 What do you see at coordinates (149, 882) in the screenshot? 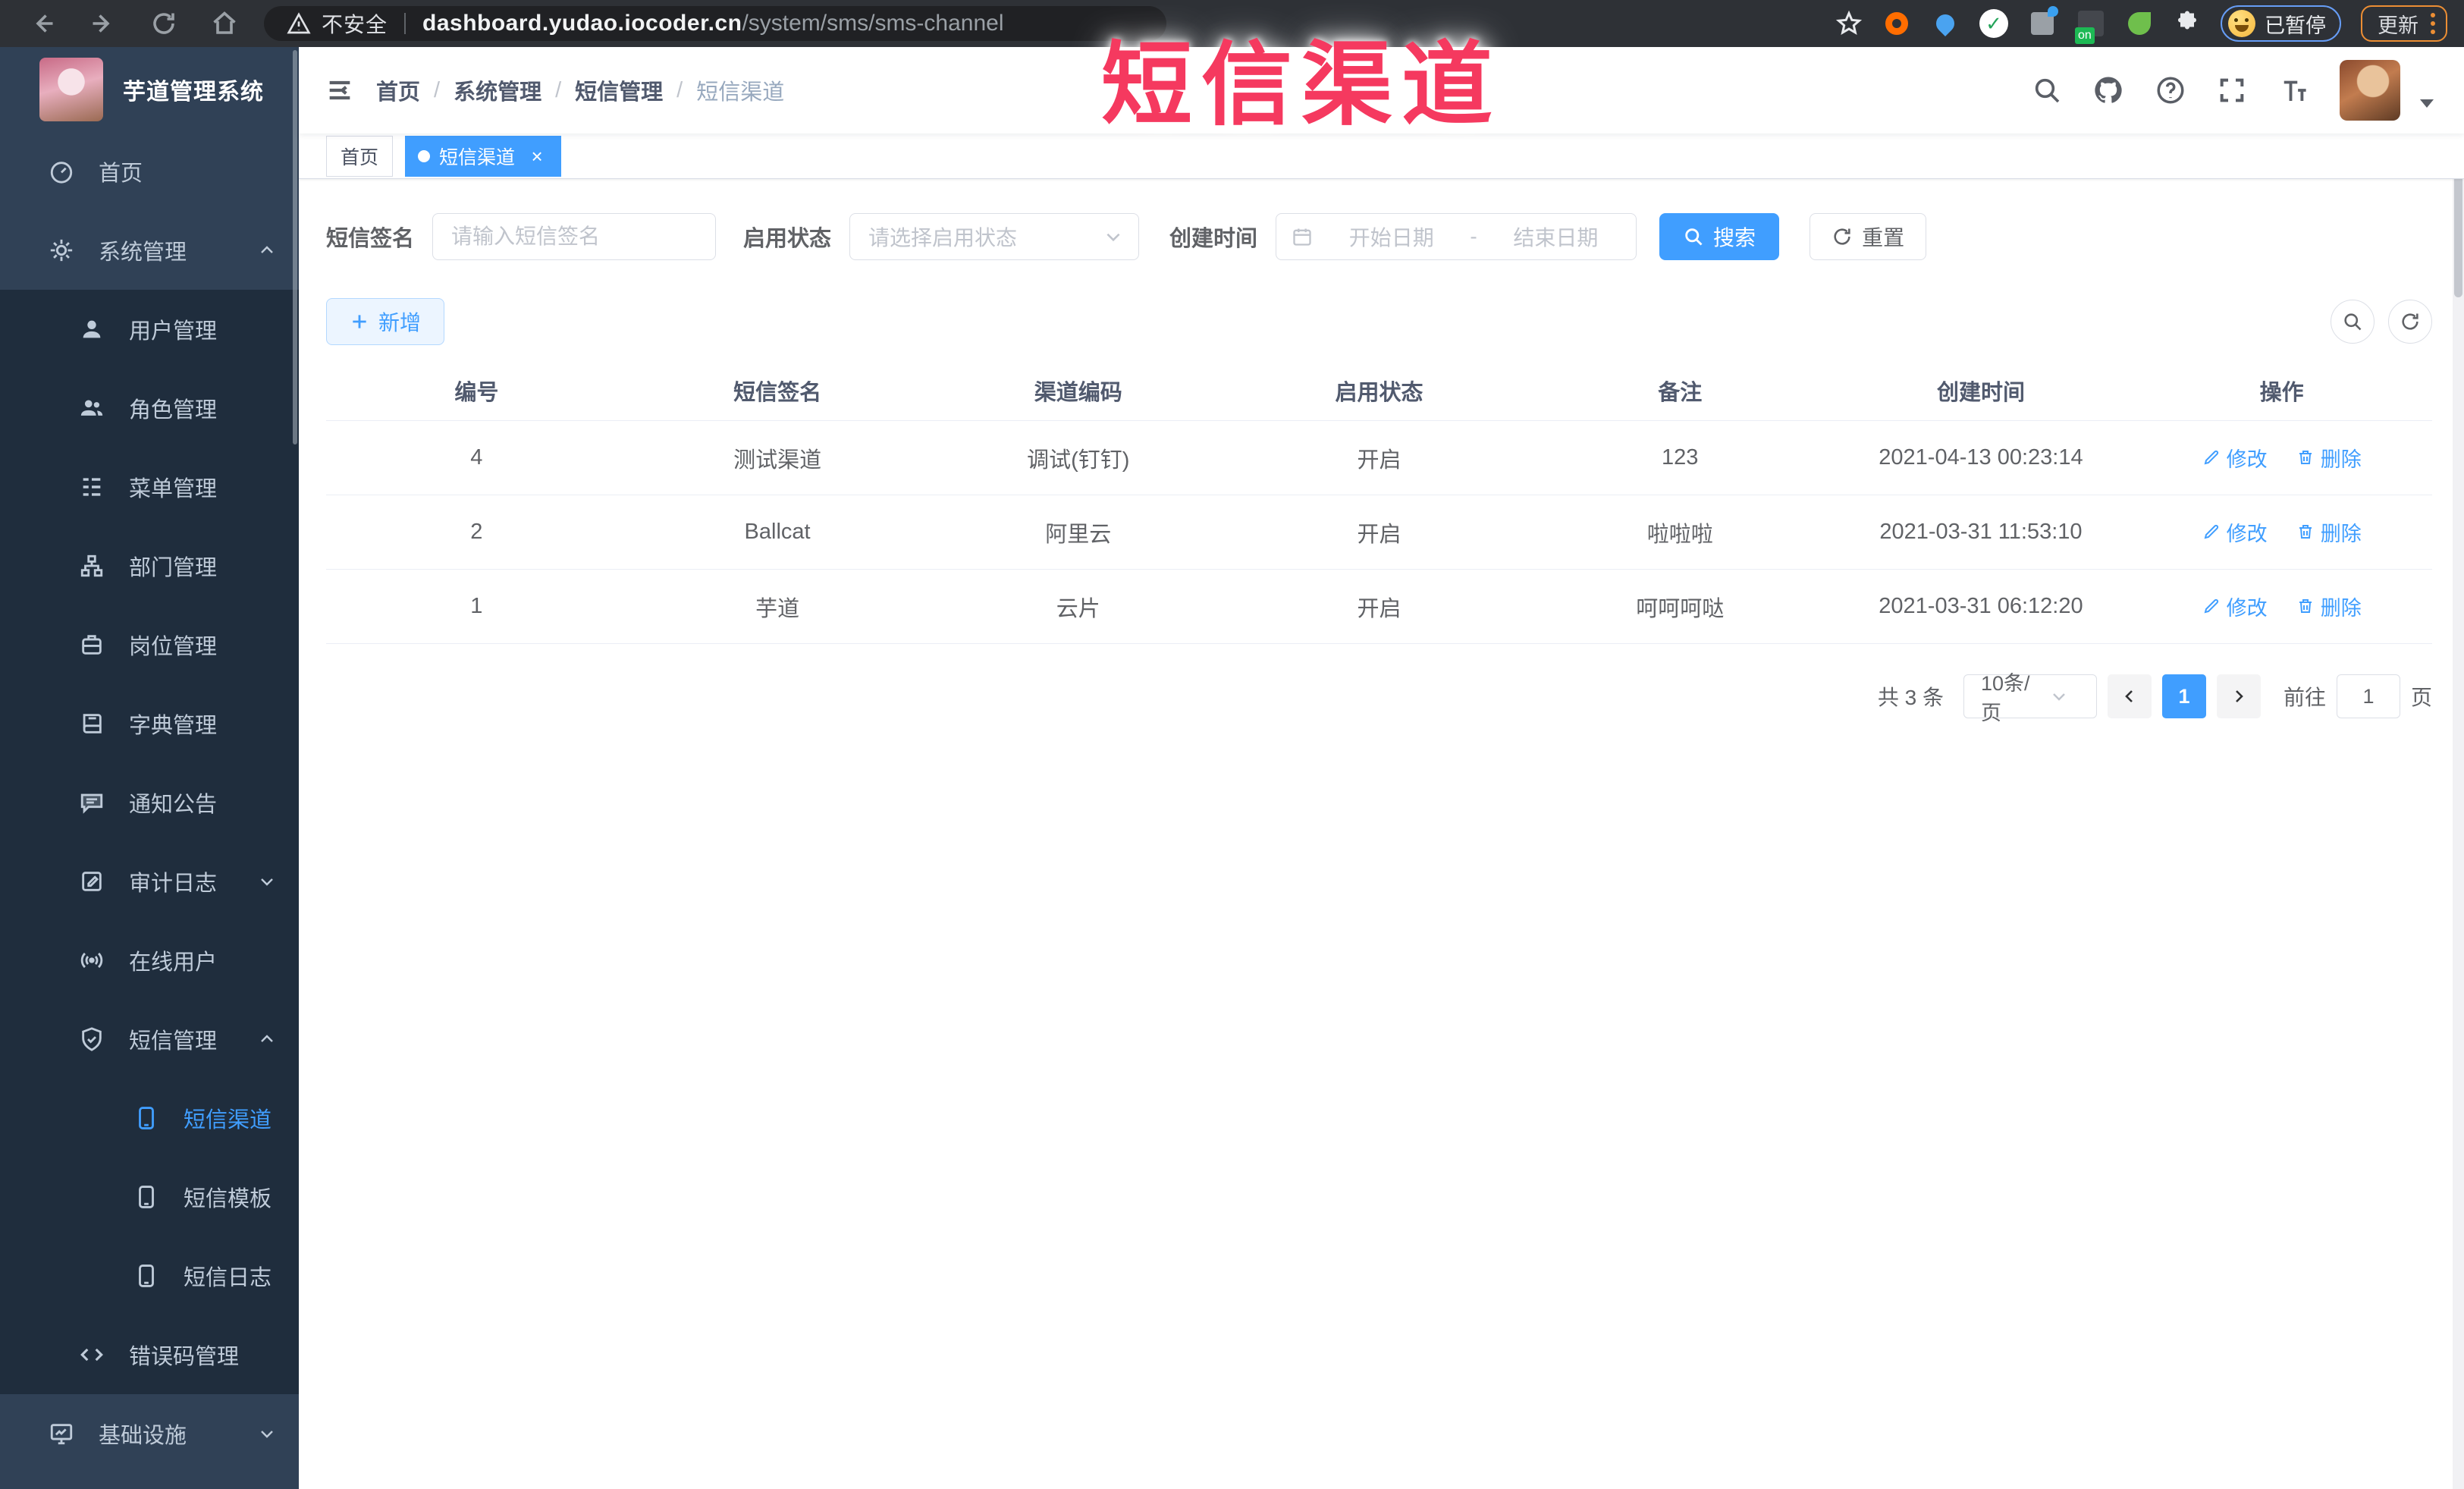
I see `sidebar-item-audit-log: 审计日志` at bounding box center [149, 882].